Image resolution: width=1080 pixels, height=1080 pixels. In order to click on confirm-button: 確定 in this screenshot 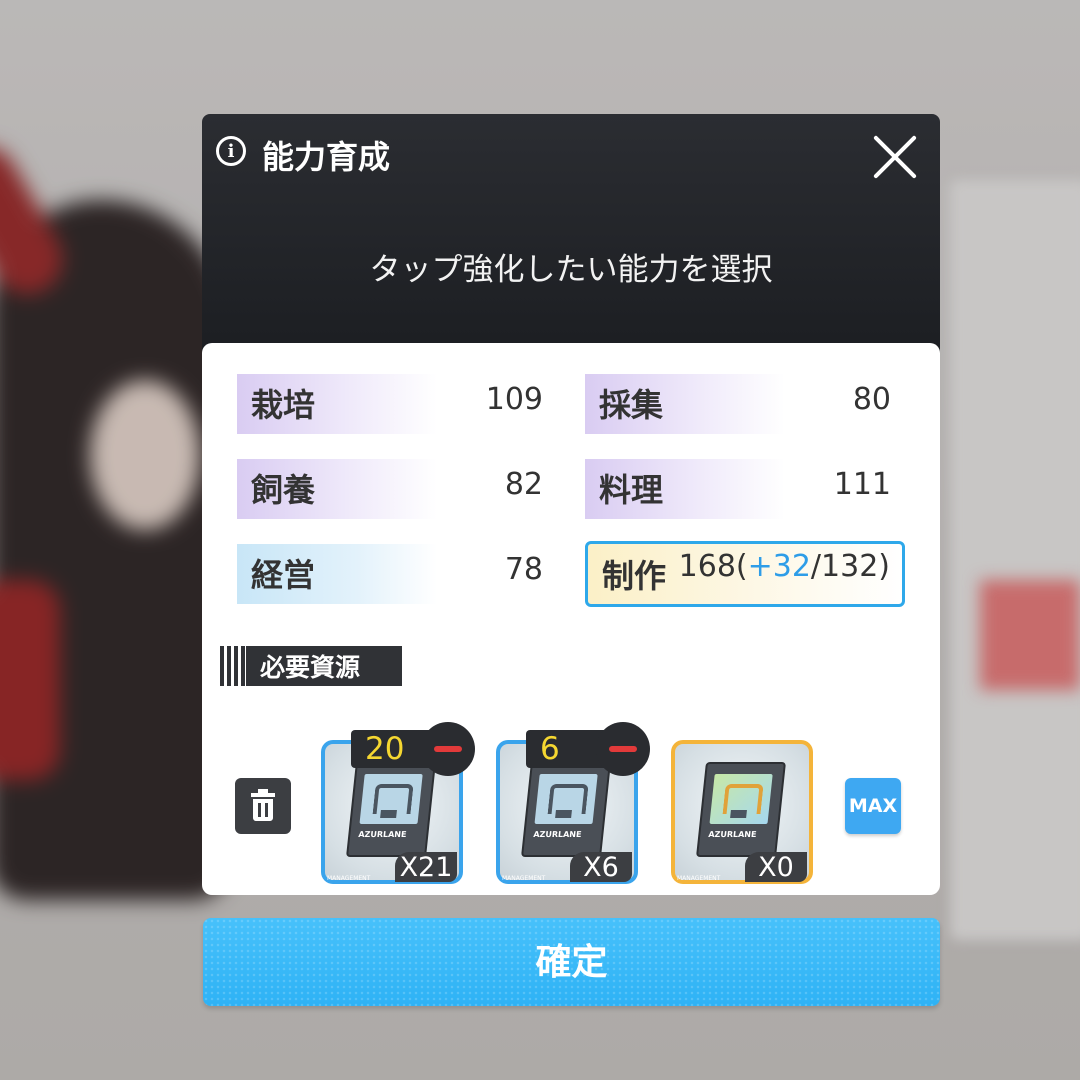, I will do `click(571, 962)`.